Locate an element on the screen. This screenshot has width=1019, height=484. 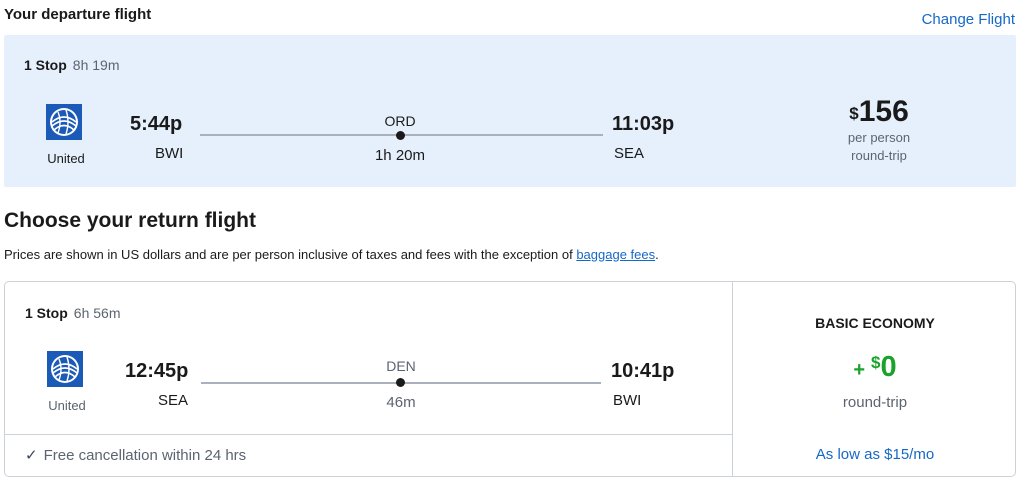
departure-stops-line: 1 Stop 8h 19m is located at coordinates (71, 65).